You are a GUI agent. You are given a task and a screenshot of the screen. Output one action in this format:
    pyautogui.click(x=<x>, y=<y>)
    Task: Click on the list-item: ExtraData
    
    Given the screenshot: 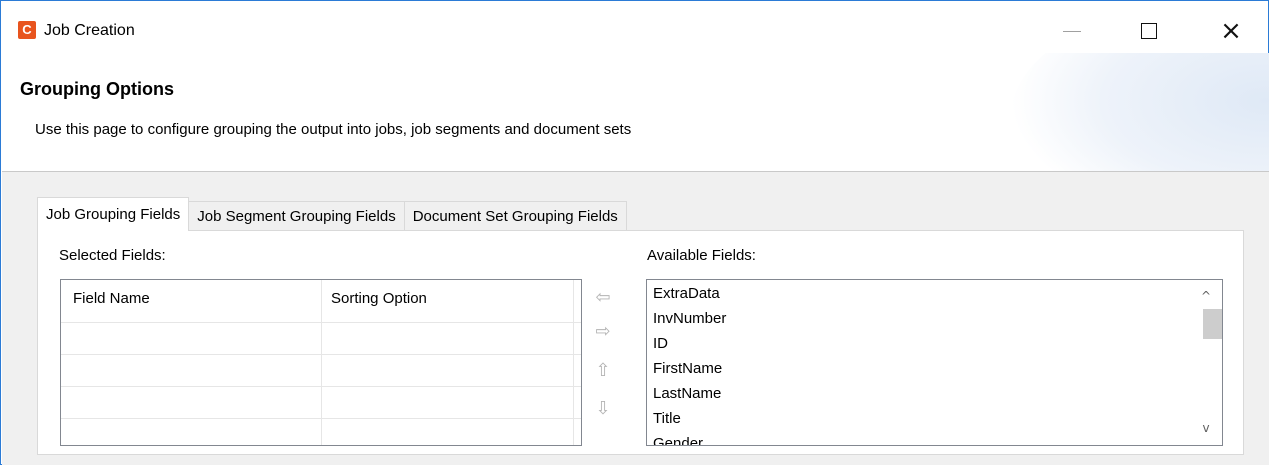 What is the action you would take?
    pyautogui.click(x=686, y=294)
    